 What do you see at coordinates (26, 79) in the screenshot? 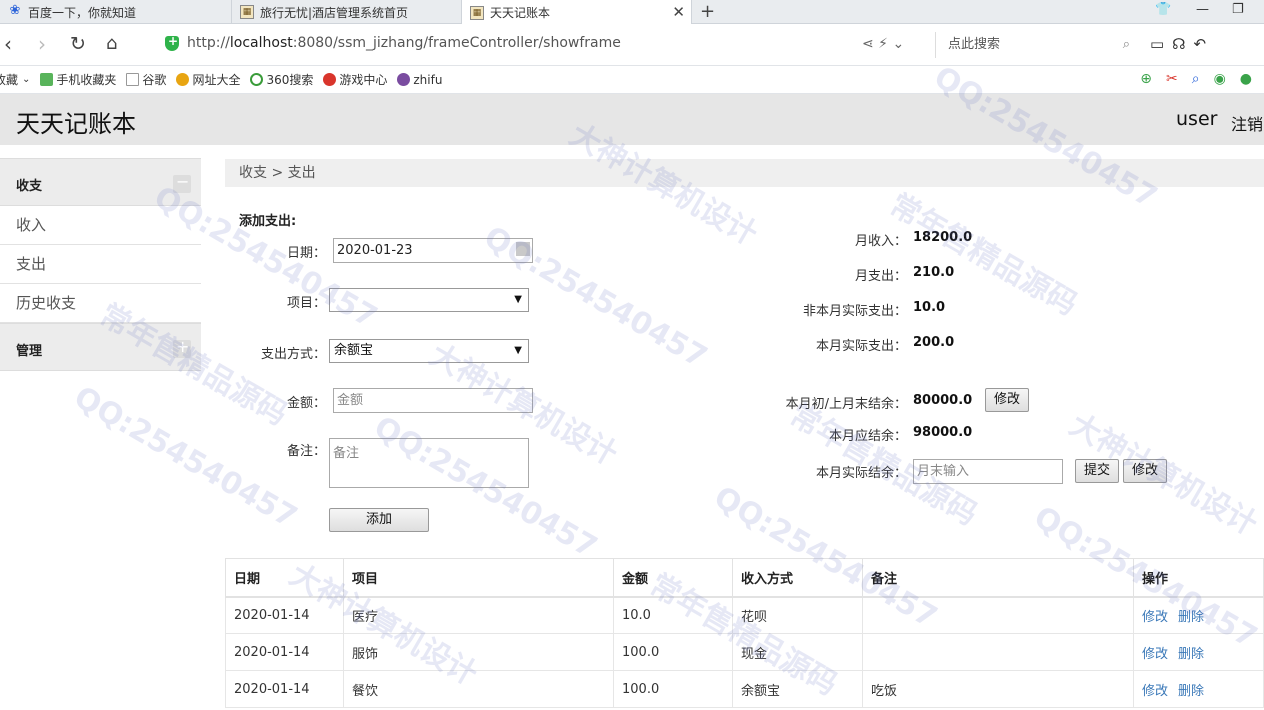
I see `chevron-down-icon: ⌄` at bounding box center [26, 79].